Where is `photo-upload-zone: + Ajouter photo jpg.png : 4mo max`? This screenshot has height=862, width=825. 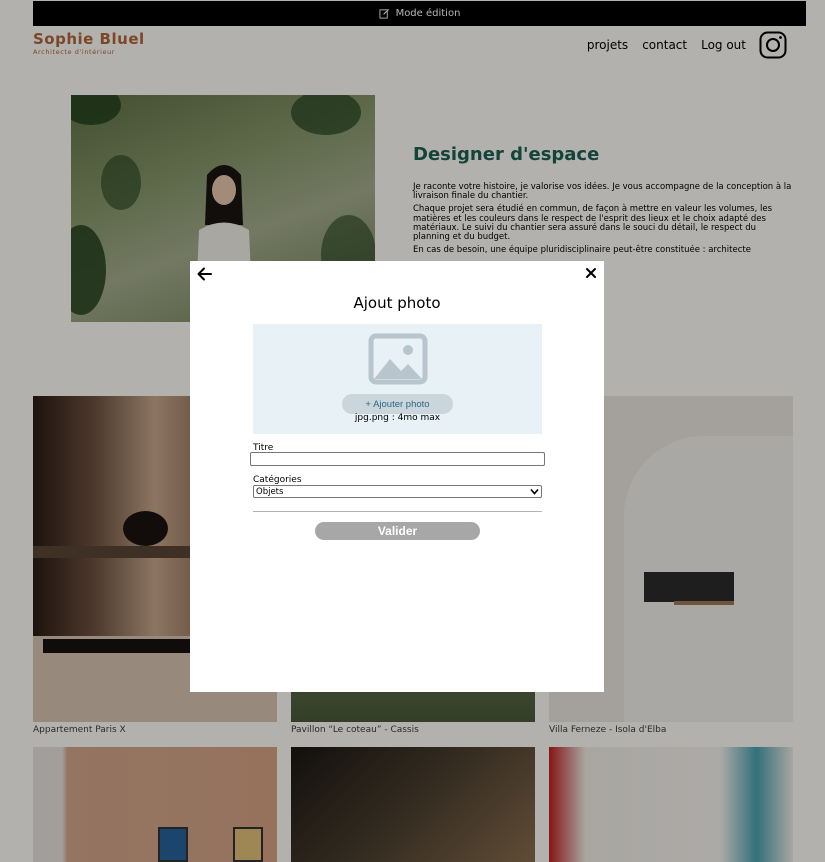
photo-upload-zone: + Ajouter photo jpg.png : 4mo max is located at coordinates (397, 379).